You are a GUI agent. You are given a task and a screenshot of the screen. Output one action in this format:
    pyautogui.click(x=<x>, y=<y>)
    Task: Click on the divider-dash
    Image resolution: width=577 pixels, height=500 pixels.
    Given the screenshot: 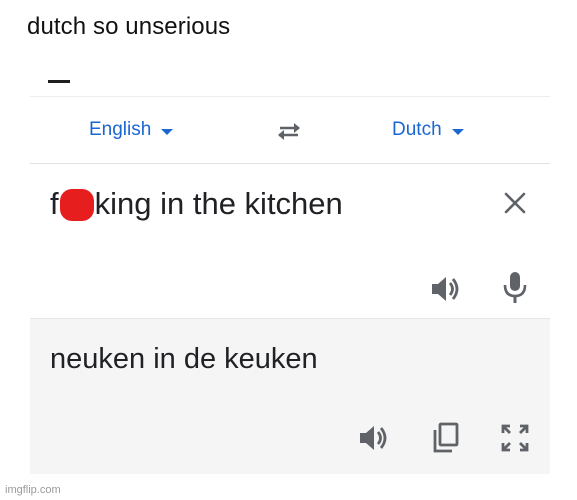 What is the action you would take?
    pyautogui.click(x=59, y=81)
    